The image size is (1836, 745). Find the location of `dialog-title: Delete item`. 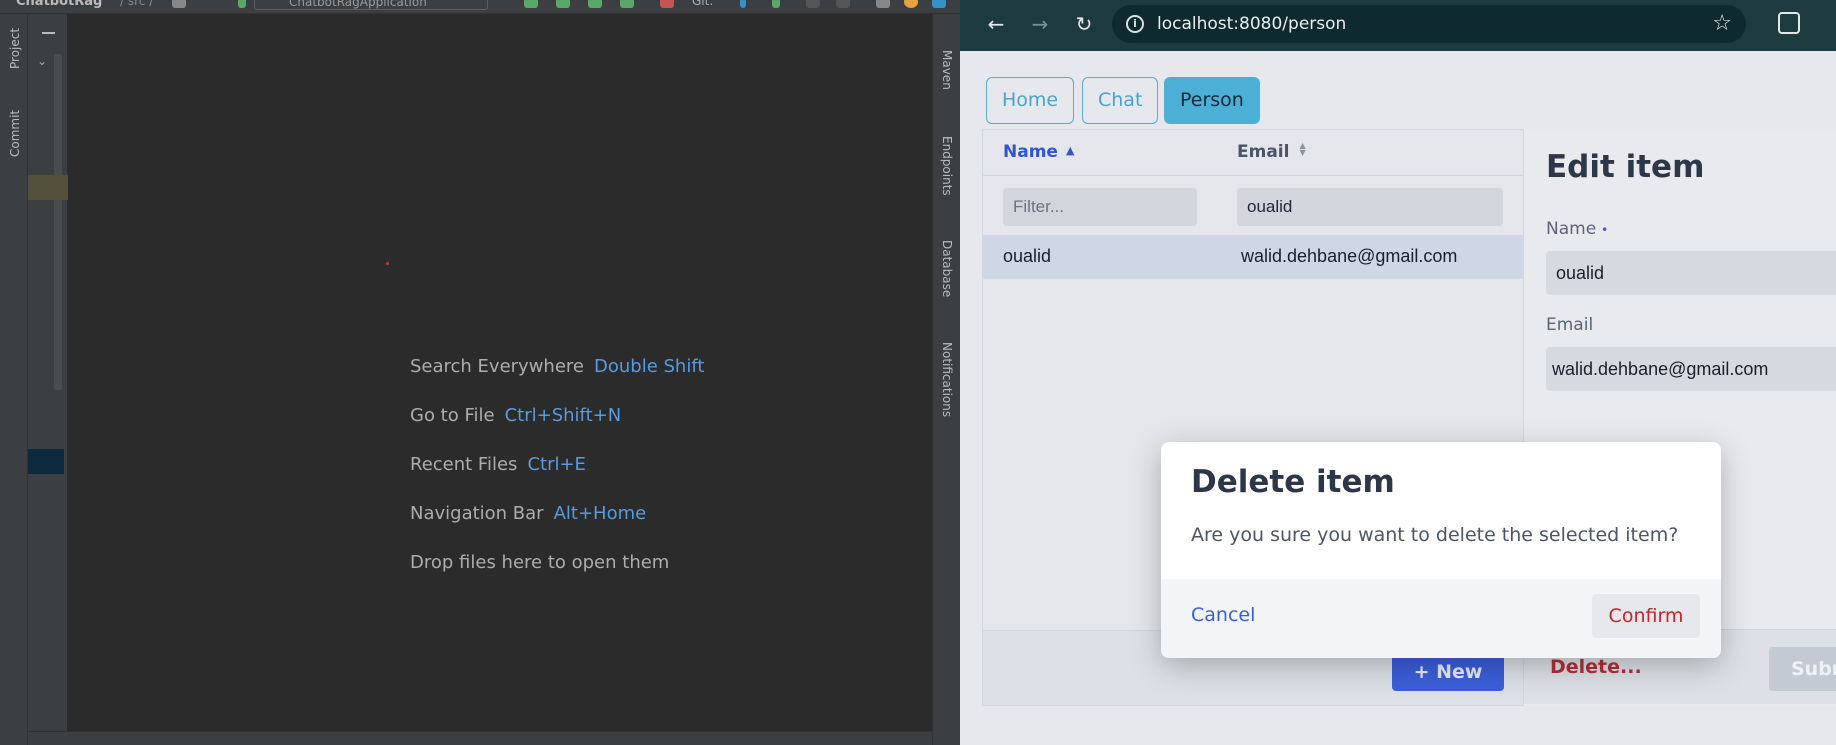

dialog-title: Delete item is located at coordinates (1293, 482).